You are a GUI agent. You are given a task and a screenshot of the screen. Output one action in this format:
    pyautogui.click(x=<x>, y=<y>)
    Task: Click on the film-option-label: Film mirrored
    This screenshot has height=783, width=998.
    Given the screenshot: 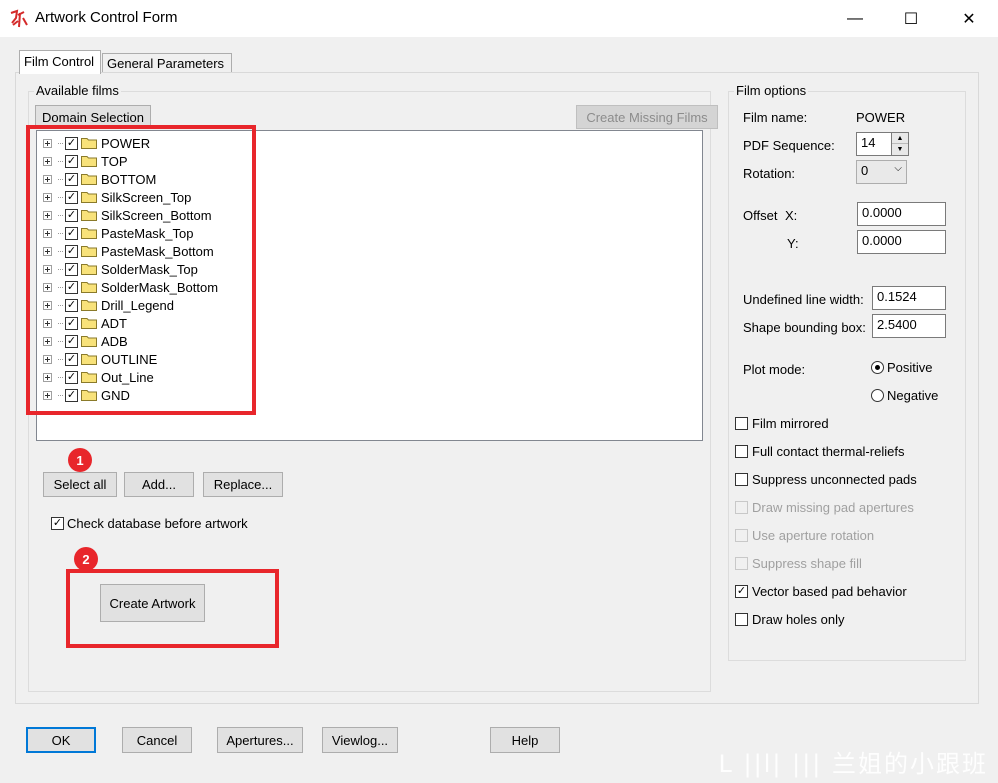 What is the action you would take?
    pyautogui.click(x=790, y=423)
    